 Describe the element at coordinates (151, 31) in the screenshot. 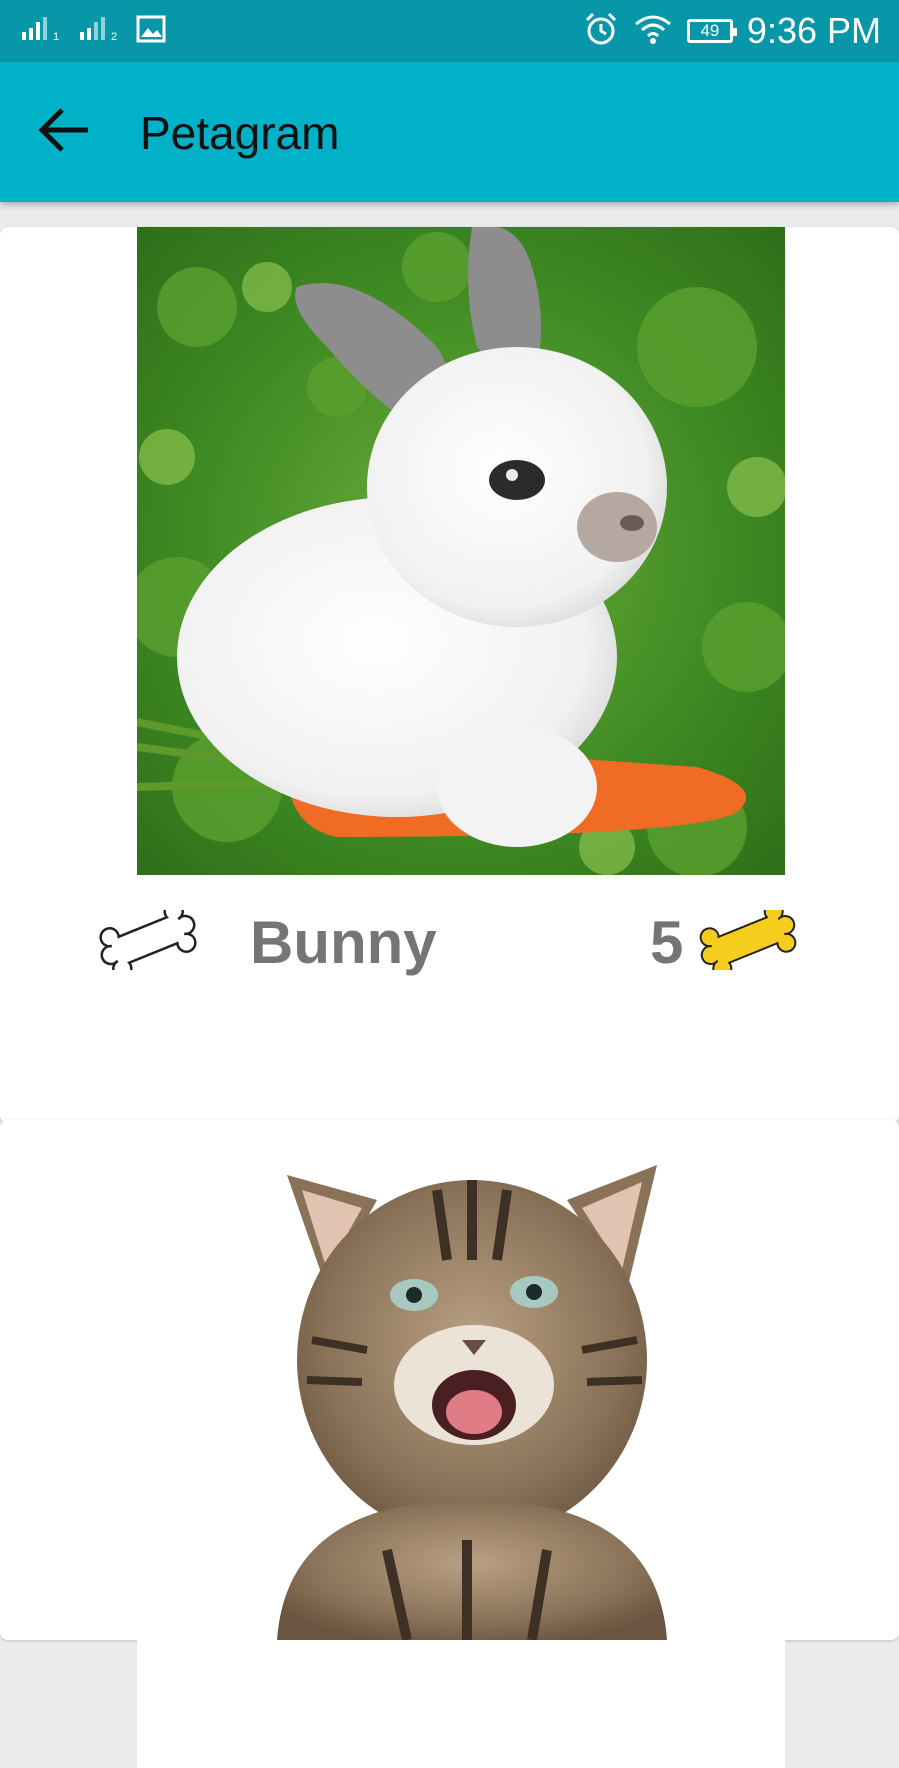

I see `gallery-icon` at that location.